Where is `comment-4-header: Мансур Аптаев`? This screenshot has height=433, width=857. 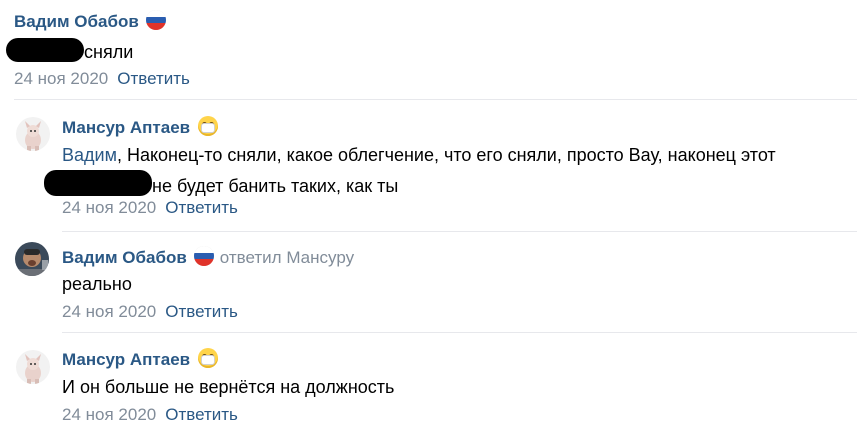
comment-4-header: Мансур Аптаев is located at coordinates (140, 359).